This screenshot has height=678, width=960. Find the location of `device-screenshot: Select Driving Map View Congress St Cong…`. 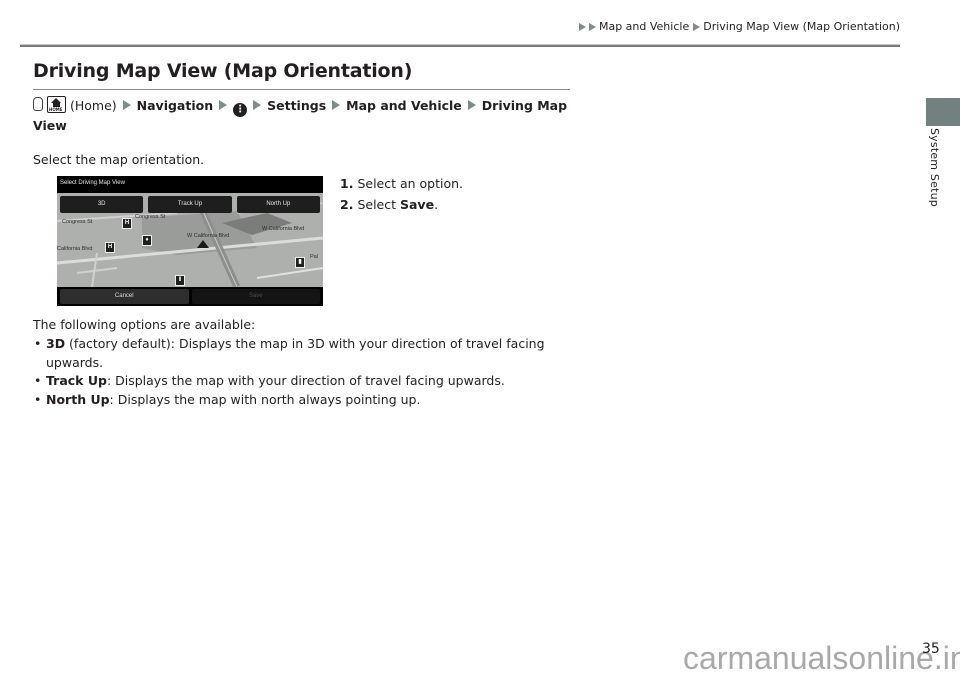

device-screenshot: Select Driving Map View Congress St Cong… is located at coordinates (190, 241).